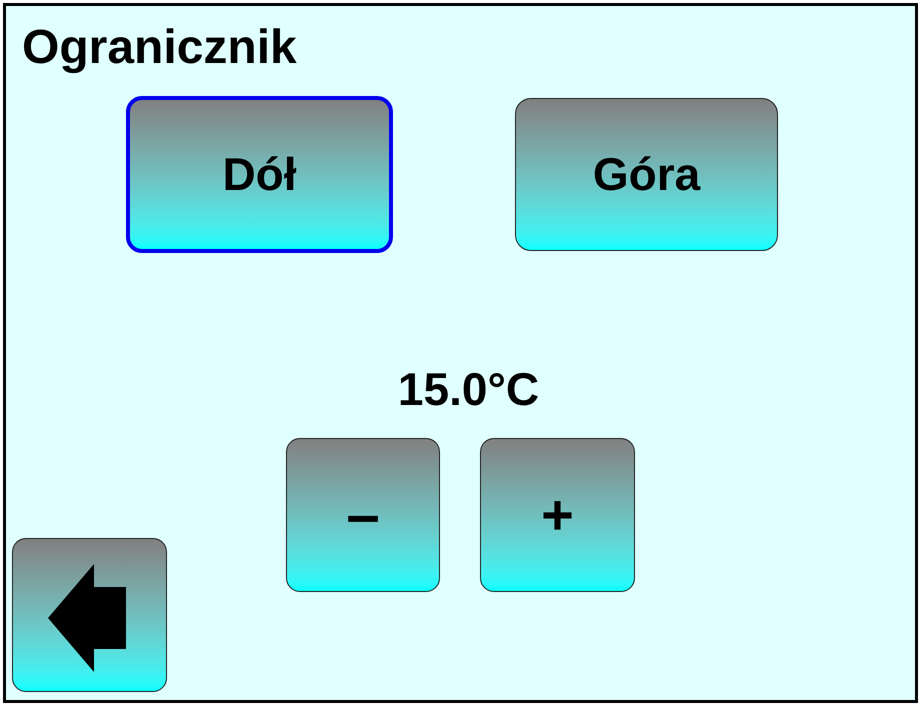 This screenshot has width=921, height=708. I want to click on back-button, so click(89, 615).